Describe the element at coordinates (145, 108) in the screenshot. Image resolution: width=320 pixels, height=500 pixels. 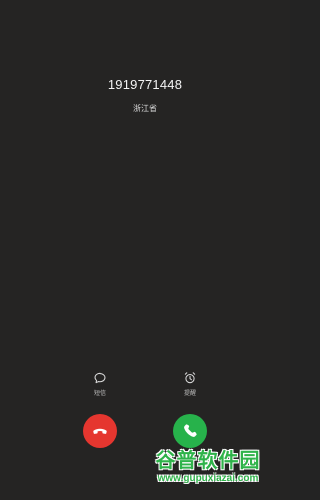
I see `caller-location: 浙江省` at that location.